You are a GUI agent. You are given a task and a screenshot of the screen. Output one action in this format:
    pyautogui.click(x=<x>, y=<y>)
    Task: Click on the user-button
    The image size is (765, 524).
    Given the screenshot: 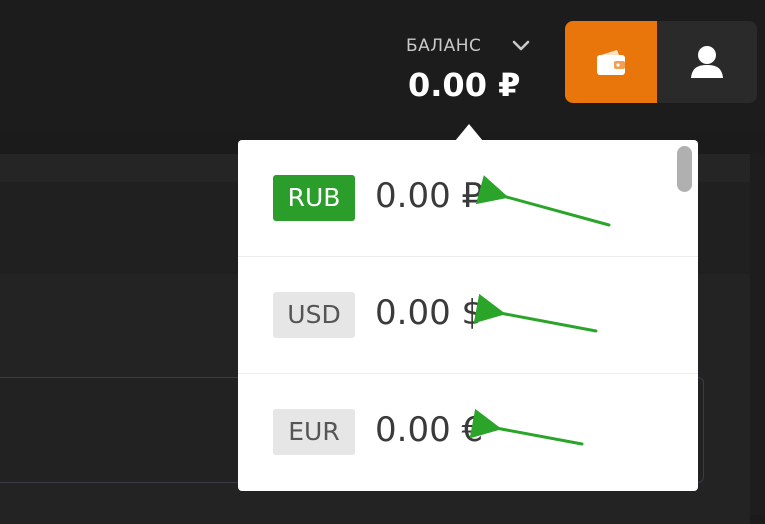 What is the action you would take?
    pyautogui.click(x=707, y=62)
    